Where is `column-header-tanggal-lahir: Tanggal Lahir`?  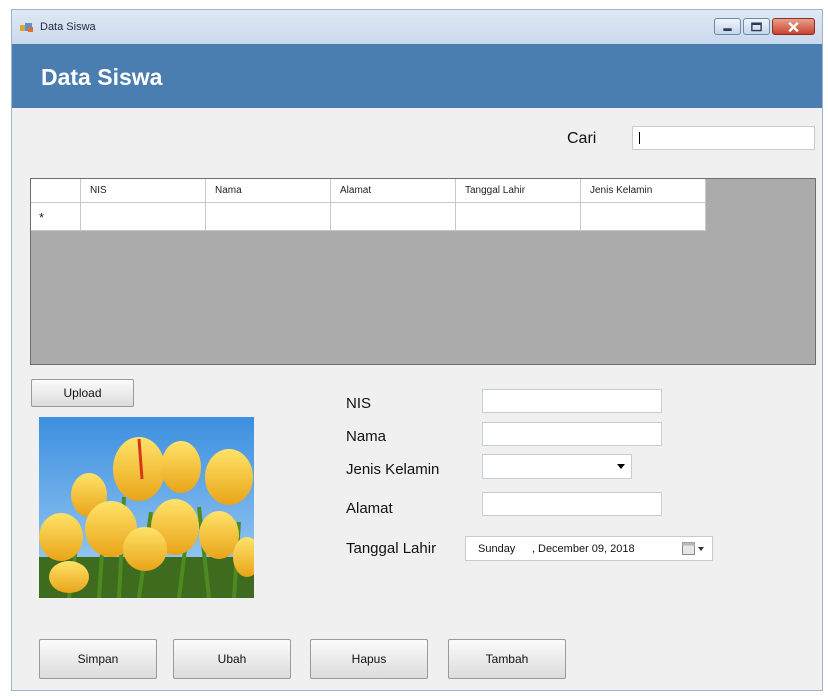
column-header-tanggal-lahir: Tanggal Lahir is located at coordinates (518, 191).